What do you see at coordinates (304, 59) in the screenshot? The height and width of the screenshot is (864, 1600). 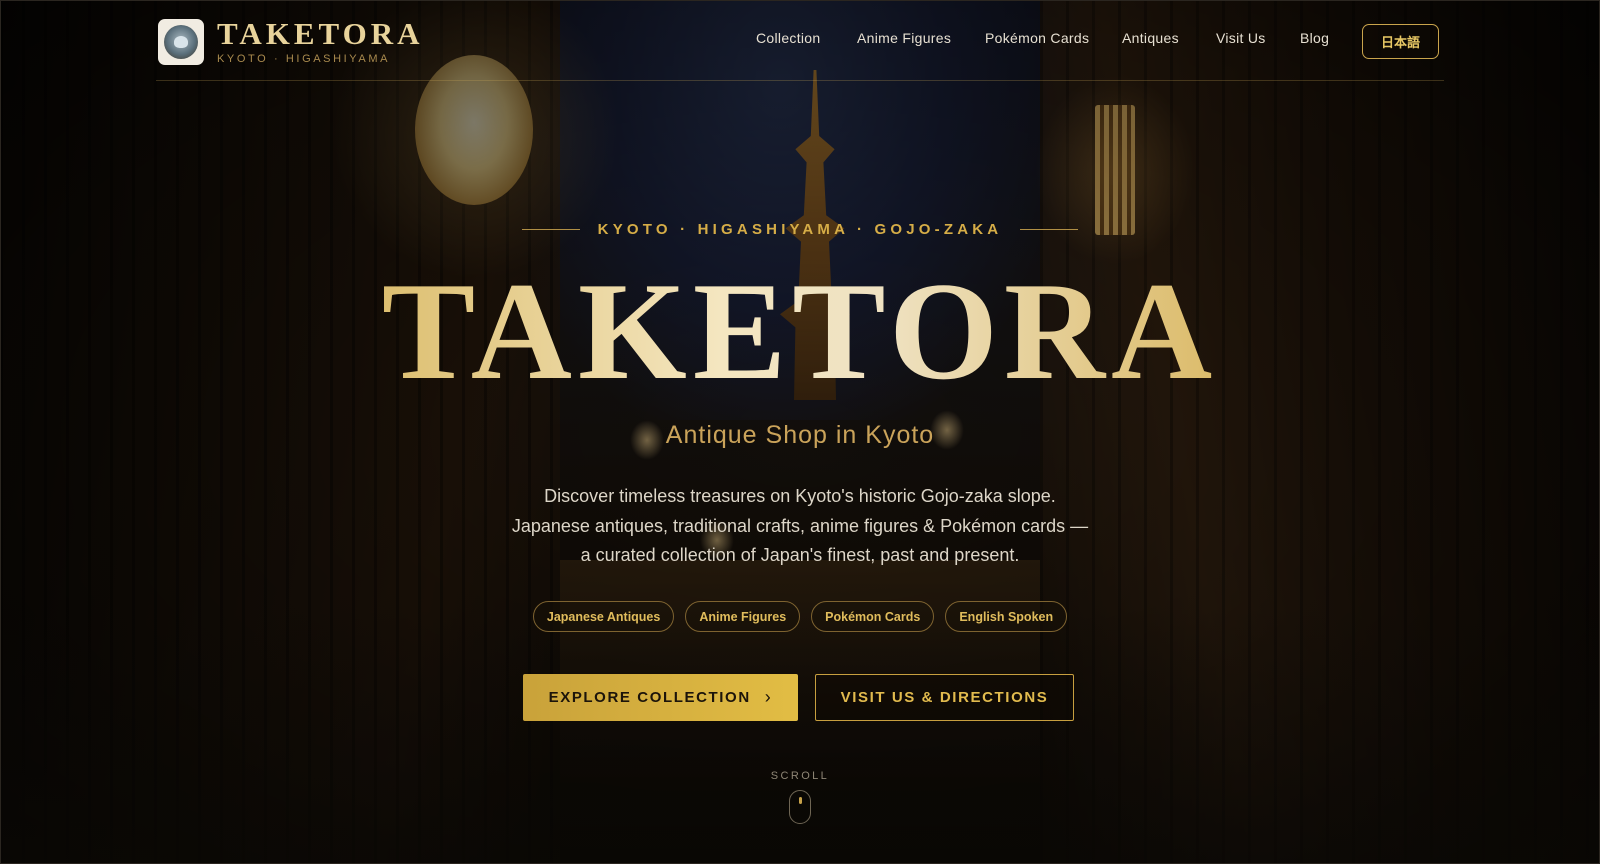 I see `brand-tagline: KYOTO · HIGASHIYAMA` at bounding box center [304, 59].